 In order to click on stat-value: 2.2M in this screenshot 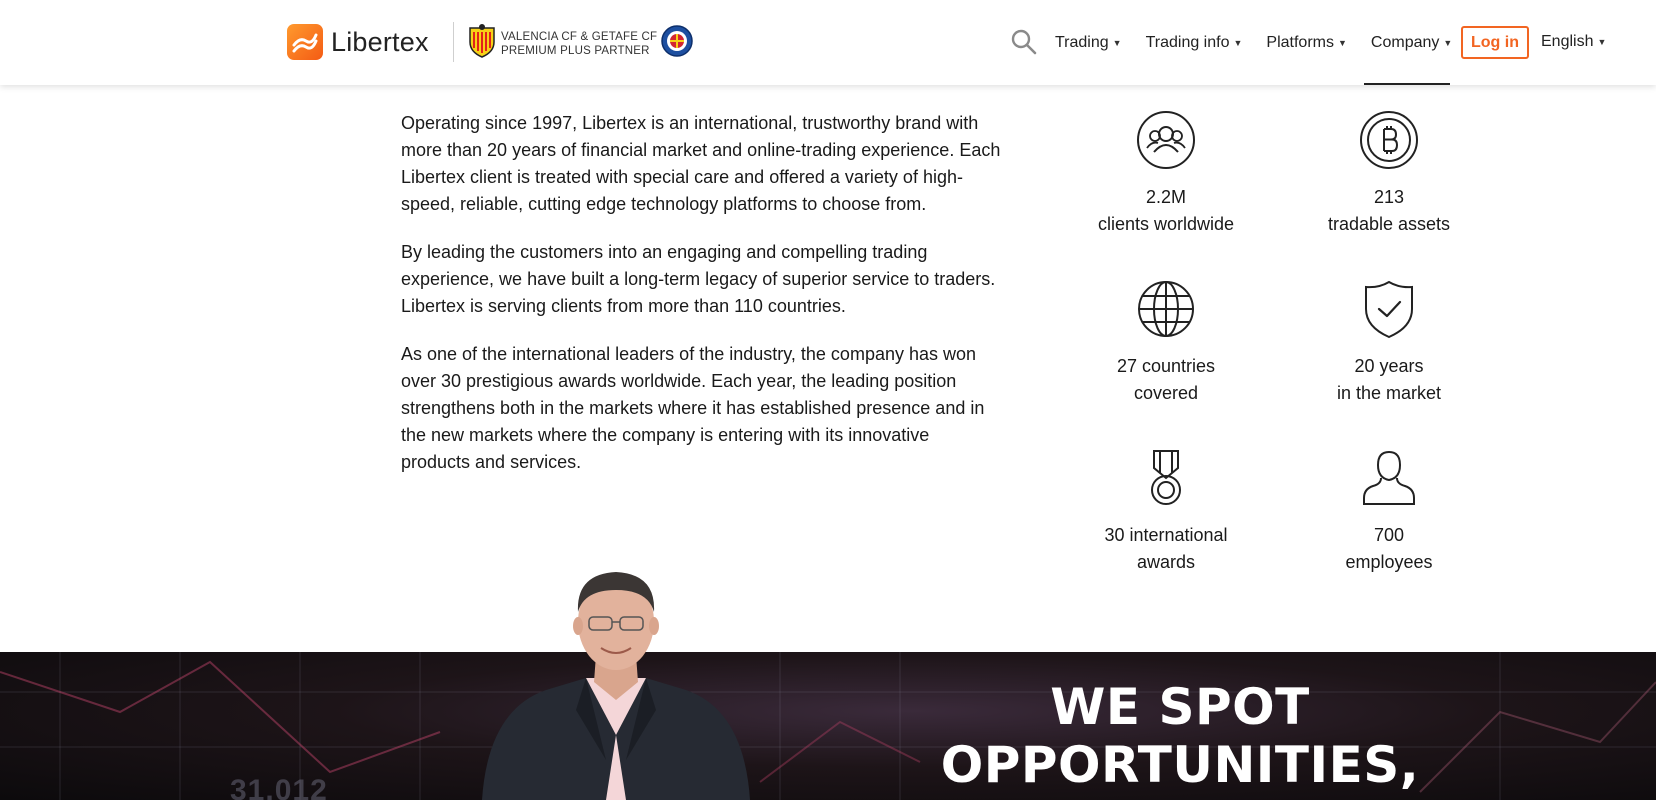, I will do `click(1166, 197)`.